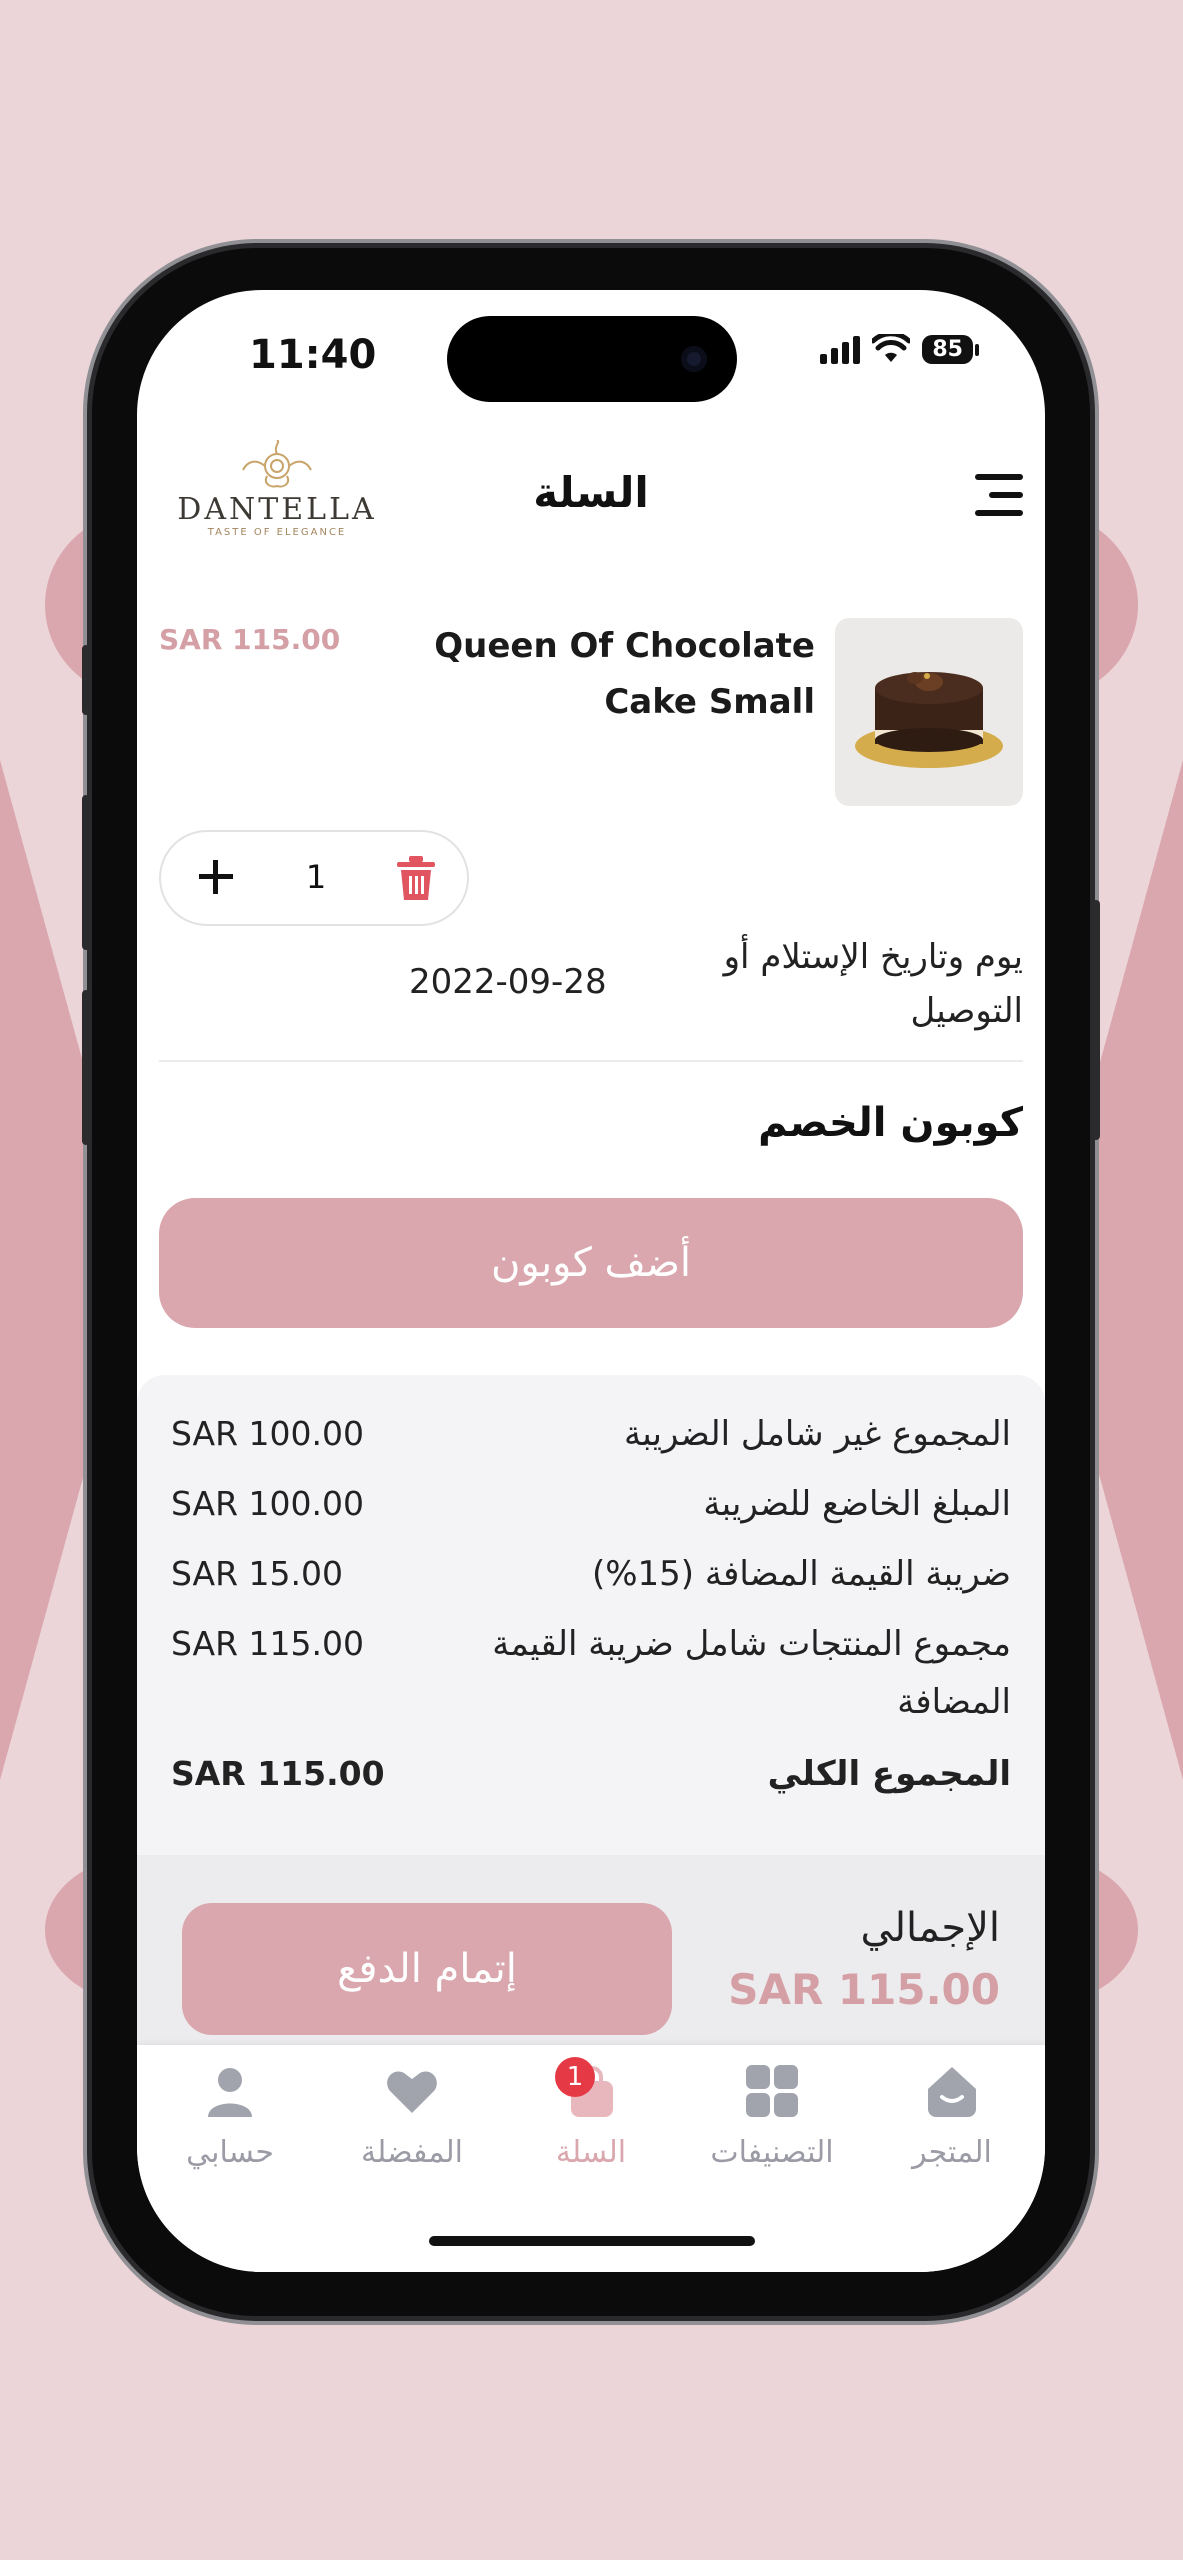 The image size is (1183, 2560). Describe the element at coordinates (592, 359) in the screenshot. I see `dynamic-island` at that location.